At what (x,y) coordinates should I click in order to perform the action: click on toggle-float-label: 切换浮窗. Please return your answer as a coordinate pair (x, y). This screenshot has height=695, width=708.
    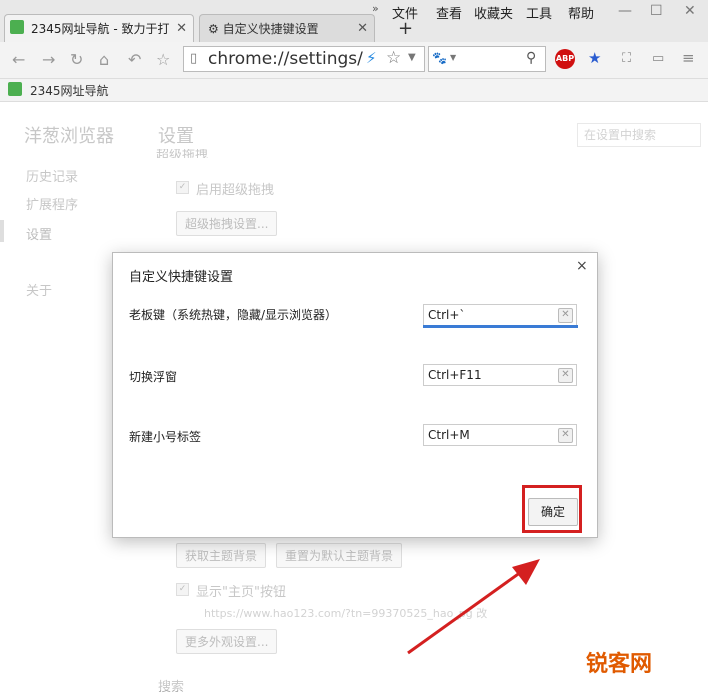
    Looking at the image, I should click on (153, 377).